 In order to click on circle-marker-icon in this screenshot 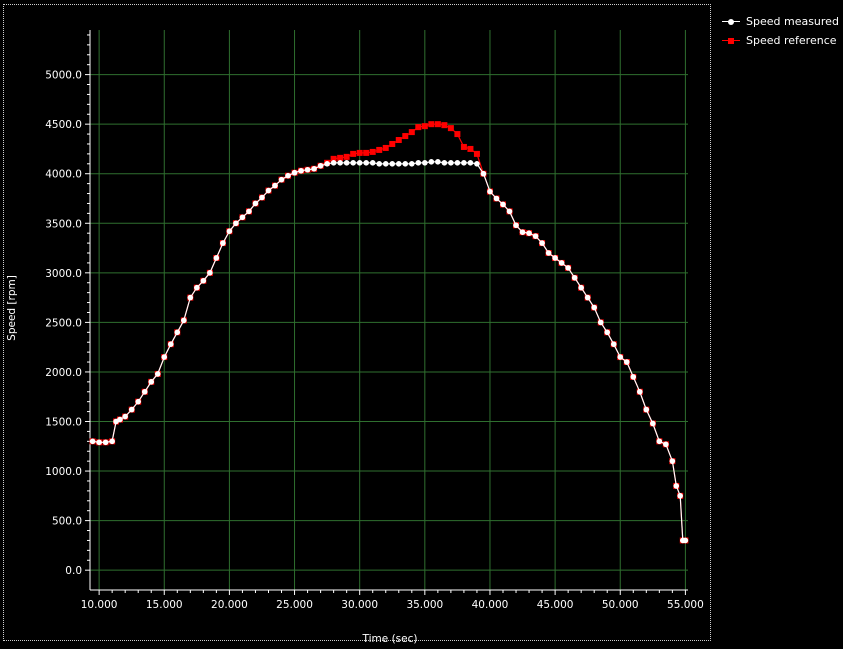, I will do `click(731, 22)`.